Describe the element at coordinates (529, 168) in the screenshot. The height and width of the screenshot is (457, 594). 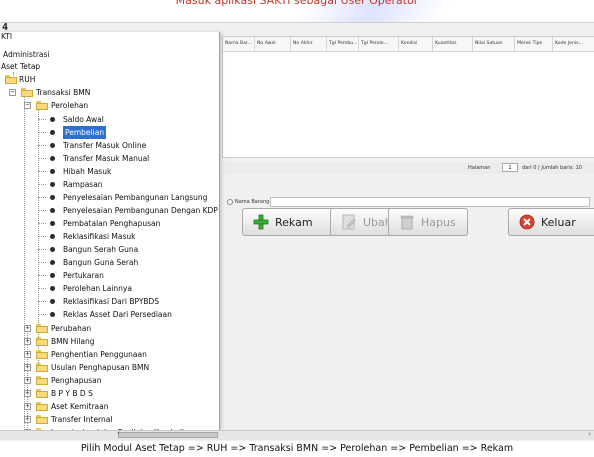
I see `of-text: dari 0` at that location.